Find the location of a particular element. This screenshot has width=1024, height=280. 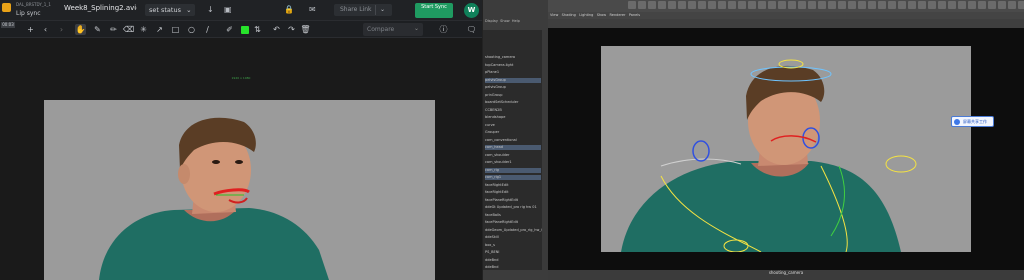

chevron-left-icon: ‹ is located at coordinates (45, 29).